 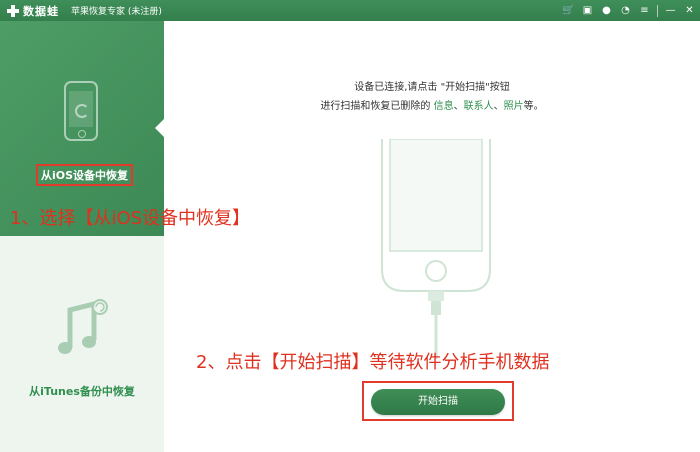 What do you see at coordinates (438, 402) in the screenshot?
I see `start-scan-button: 开始扫描` at bounding box center [438, 402].